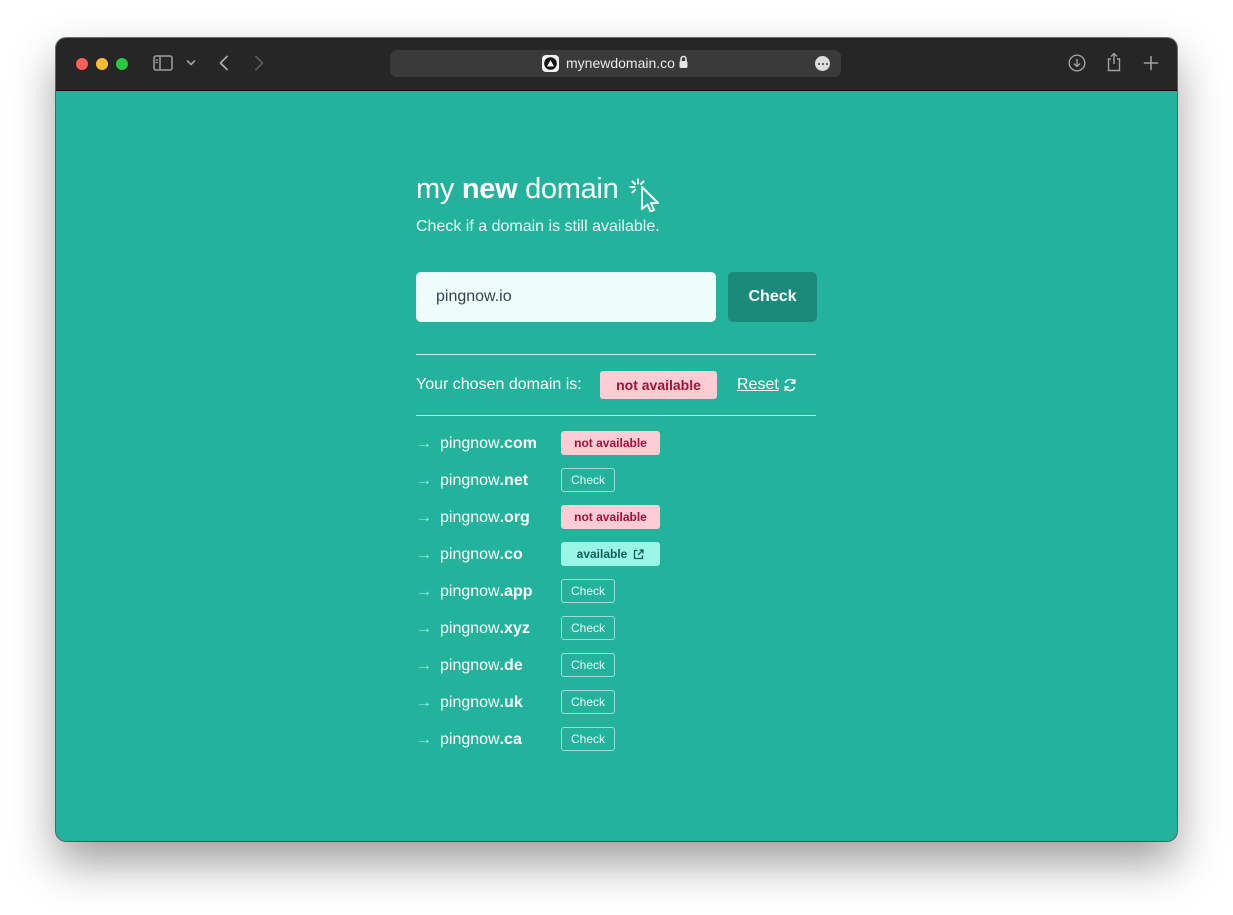  Describe the element at coordinates (259, 63) in the screenshot. I see `forward-icon` at that location.